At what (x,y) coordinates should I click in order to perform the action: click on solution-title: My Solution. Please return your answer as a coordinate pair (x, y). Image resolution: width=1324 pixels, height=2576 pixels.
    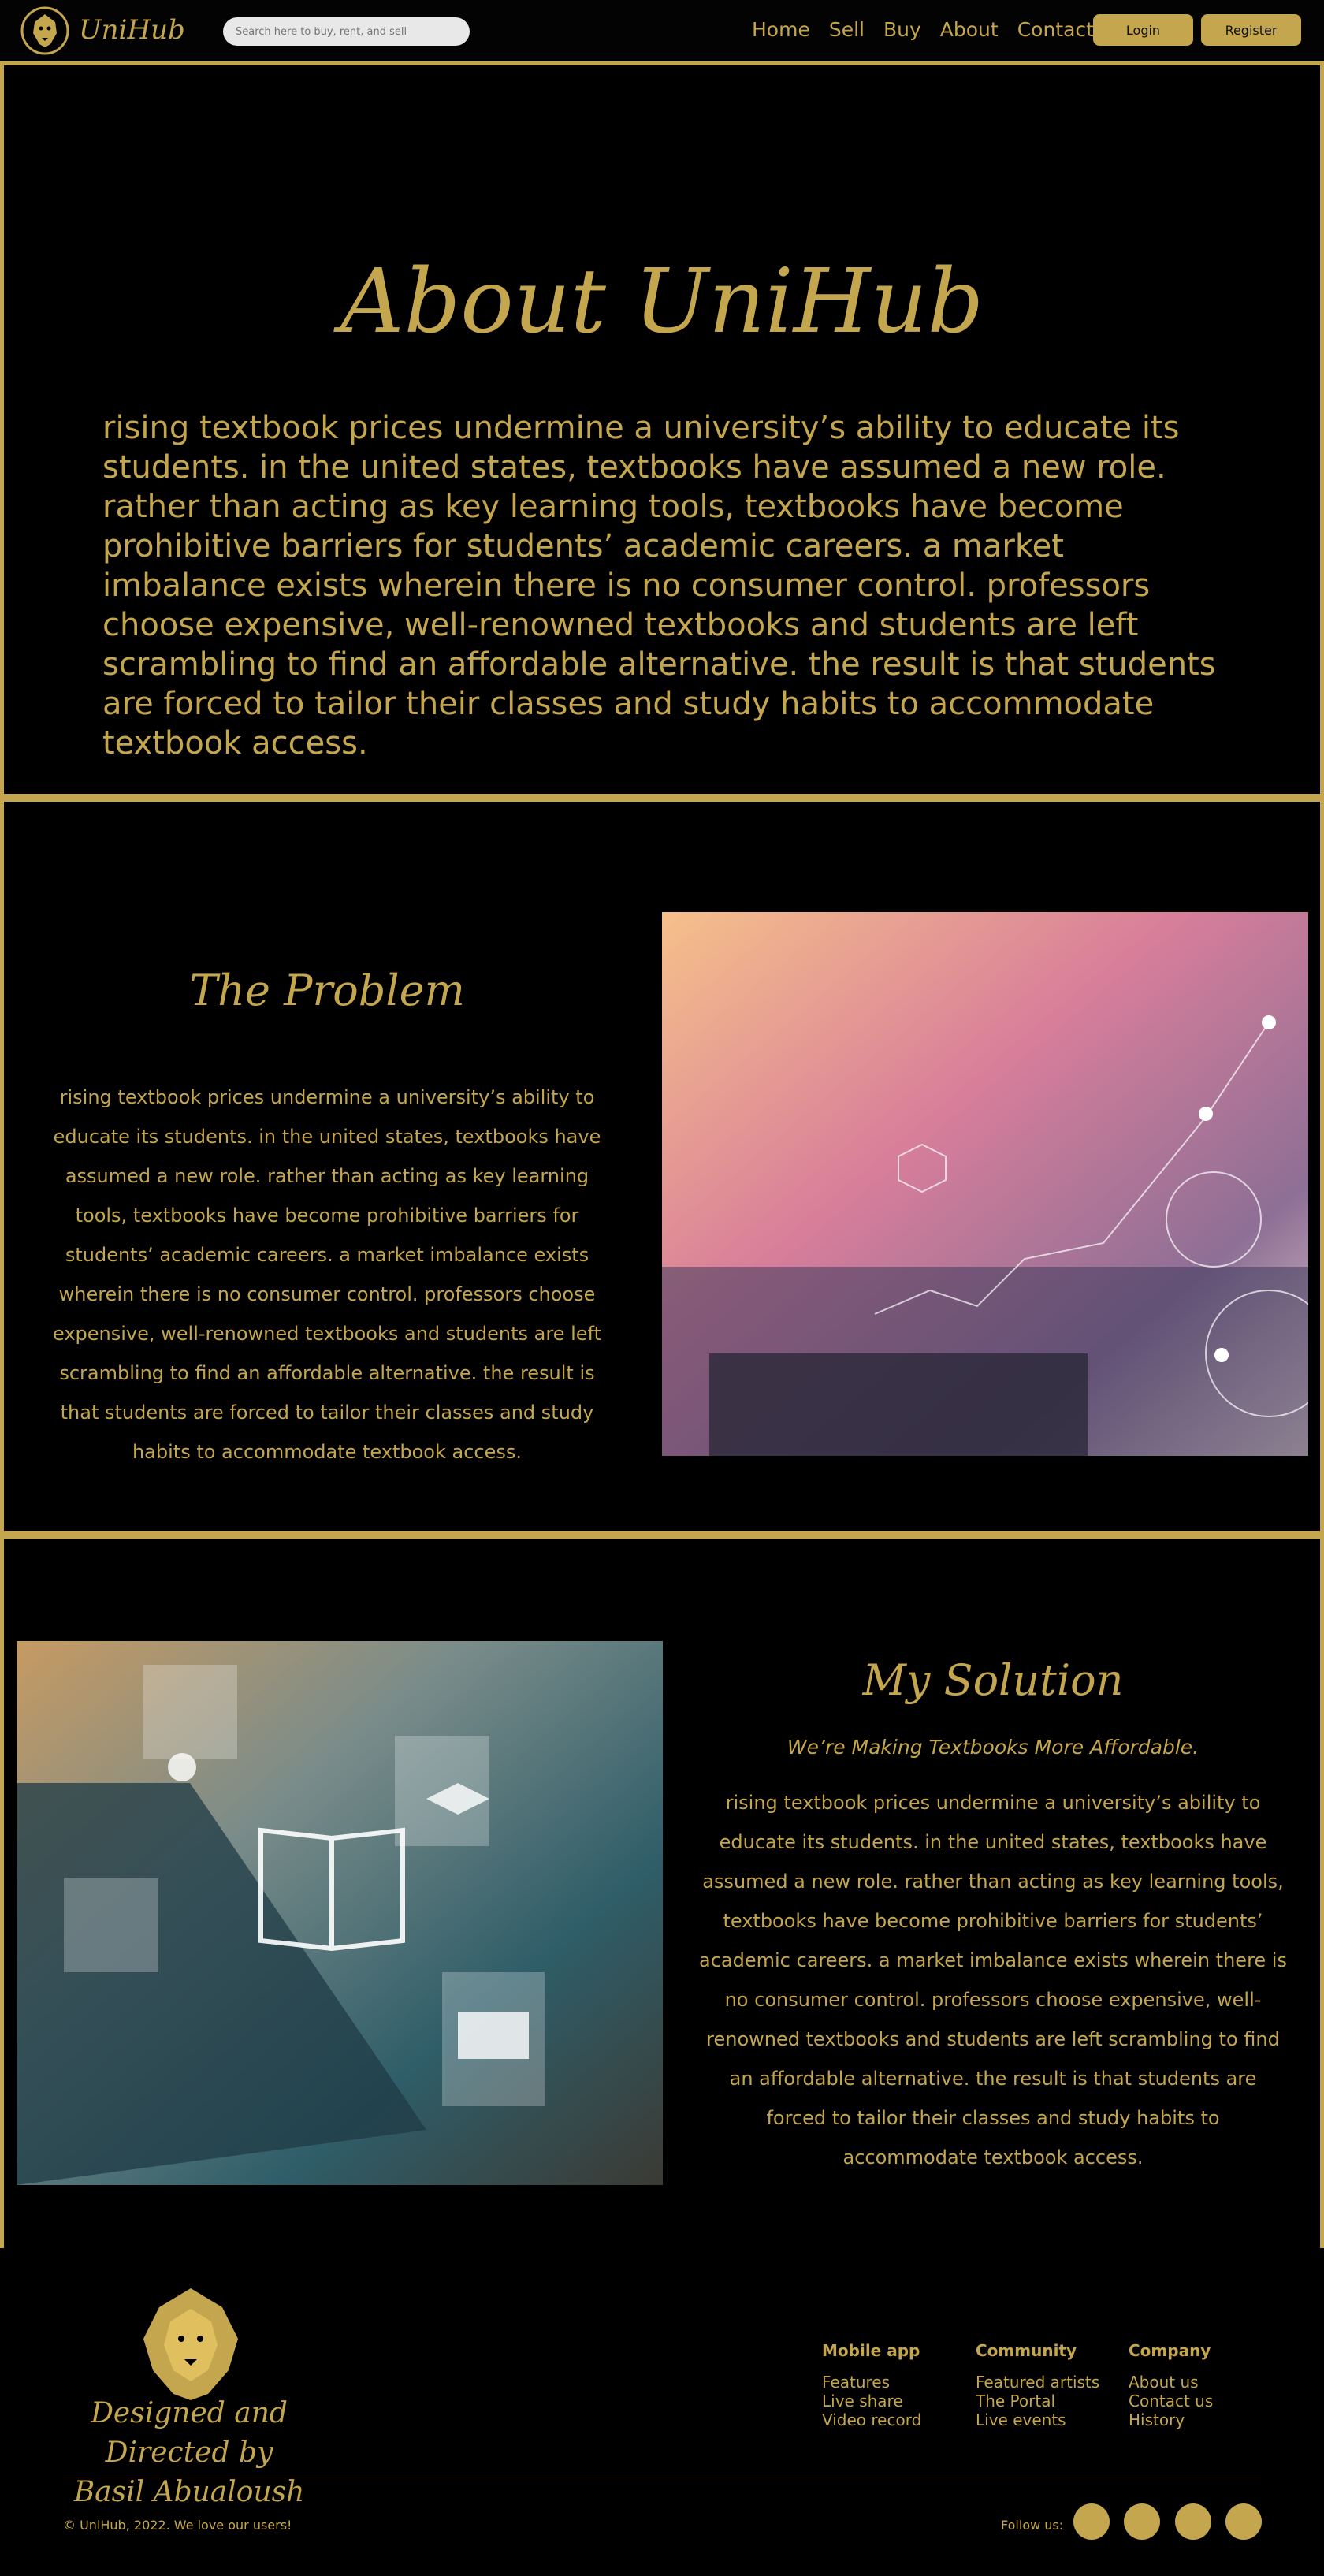
    Looking at the image, I should click on (993, 1680).